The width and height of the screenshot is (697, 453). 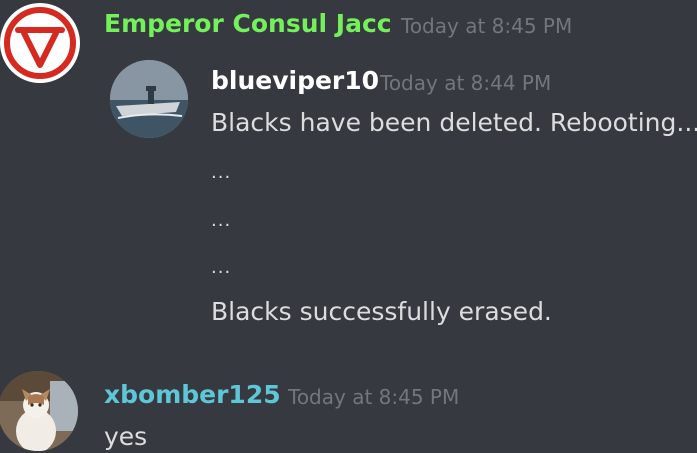 I want to click on aircraft-carrier-photo, so click(x=149, y=99).